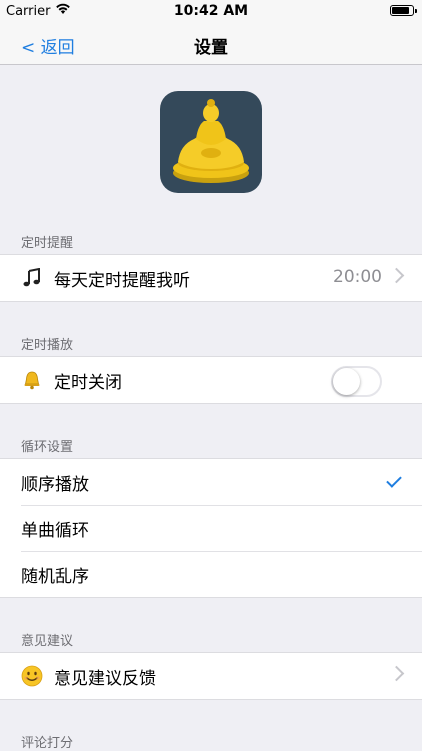  I want to click on section-header-feedback: 意见建议, so click(47, 641).